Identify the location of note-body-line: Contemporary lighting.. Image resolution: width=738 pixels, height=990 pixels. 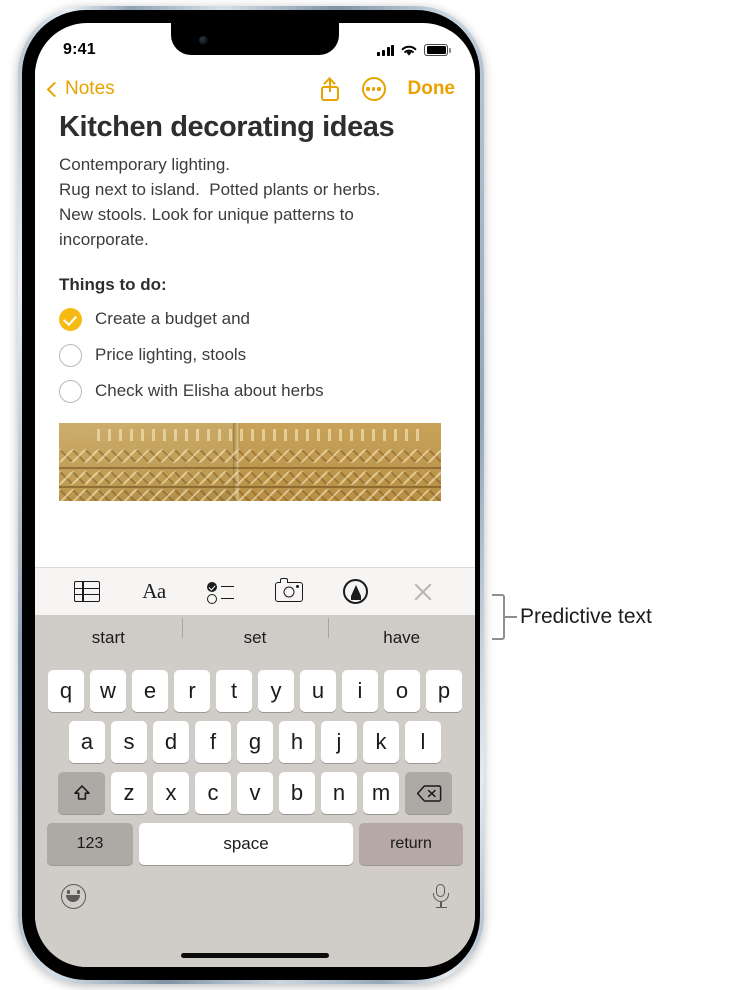
(145, 165).